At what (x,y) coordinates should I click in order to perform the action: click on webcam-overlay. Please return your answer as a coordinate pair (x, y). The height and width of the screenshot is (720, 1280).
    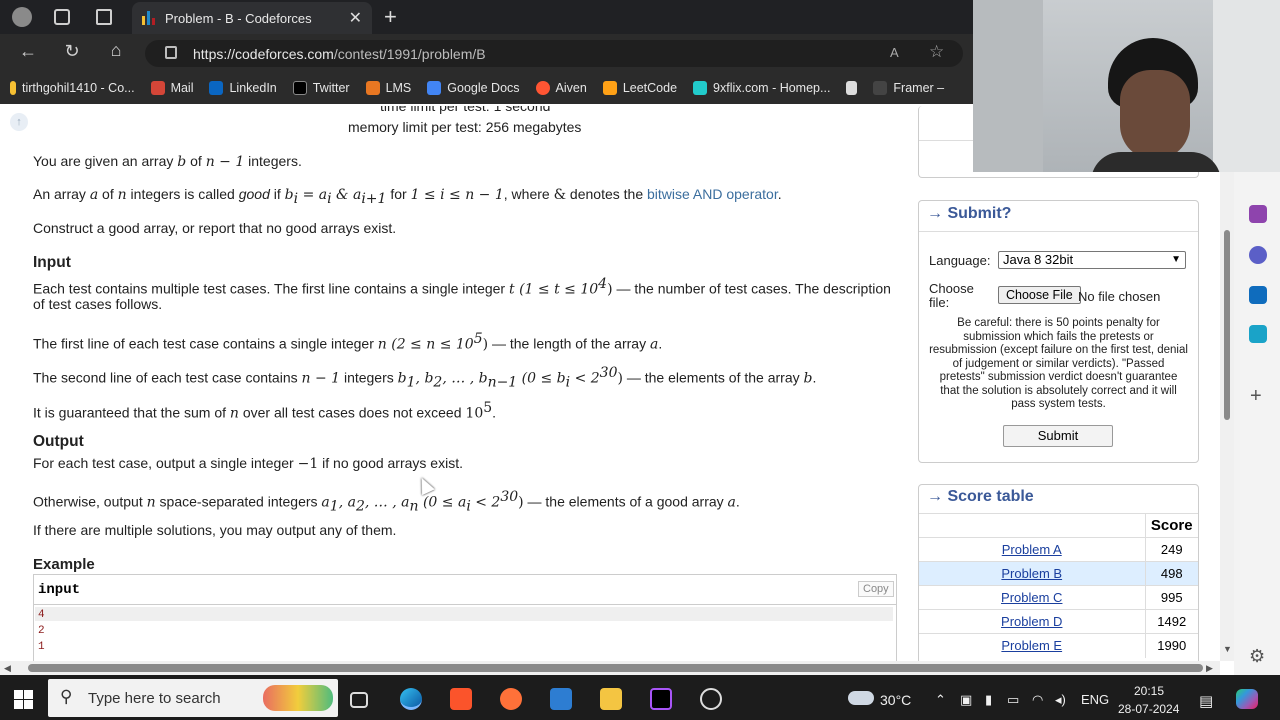
    Looking at the image, I should click on (1126, 86).